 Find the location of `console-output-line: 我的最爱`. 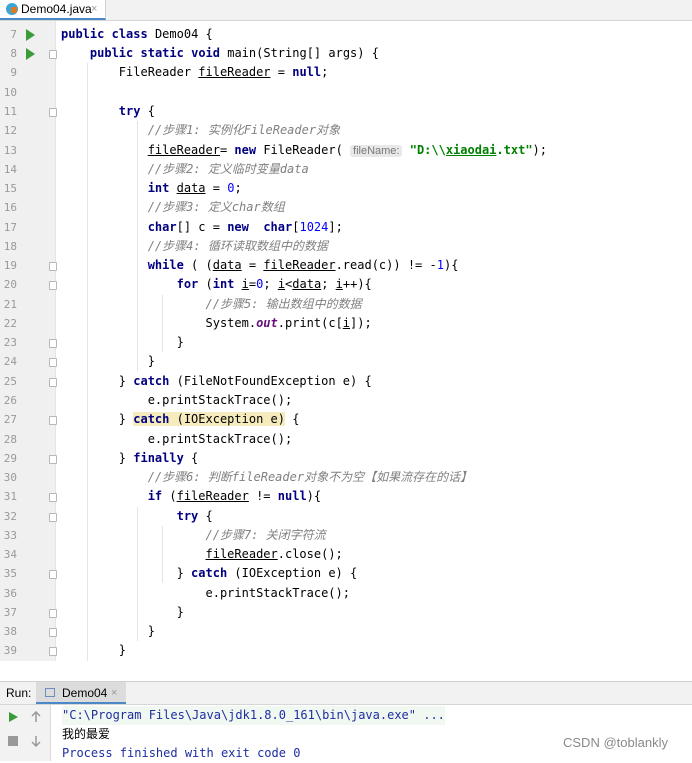

console-output-line: 我的最爱 is located at coordinates (86, 734).